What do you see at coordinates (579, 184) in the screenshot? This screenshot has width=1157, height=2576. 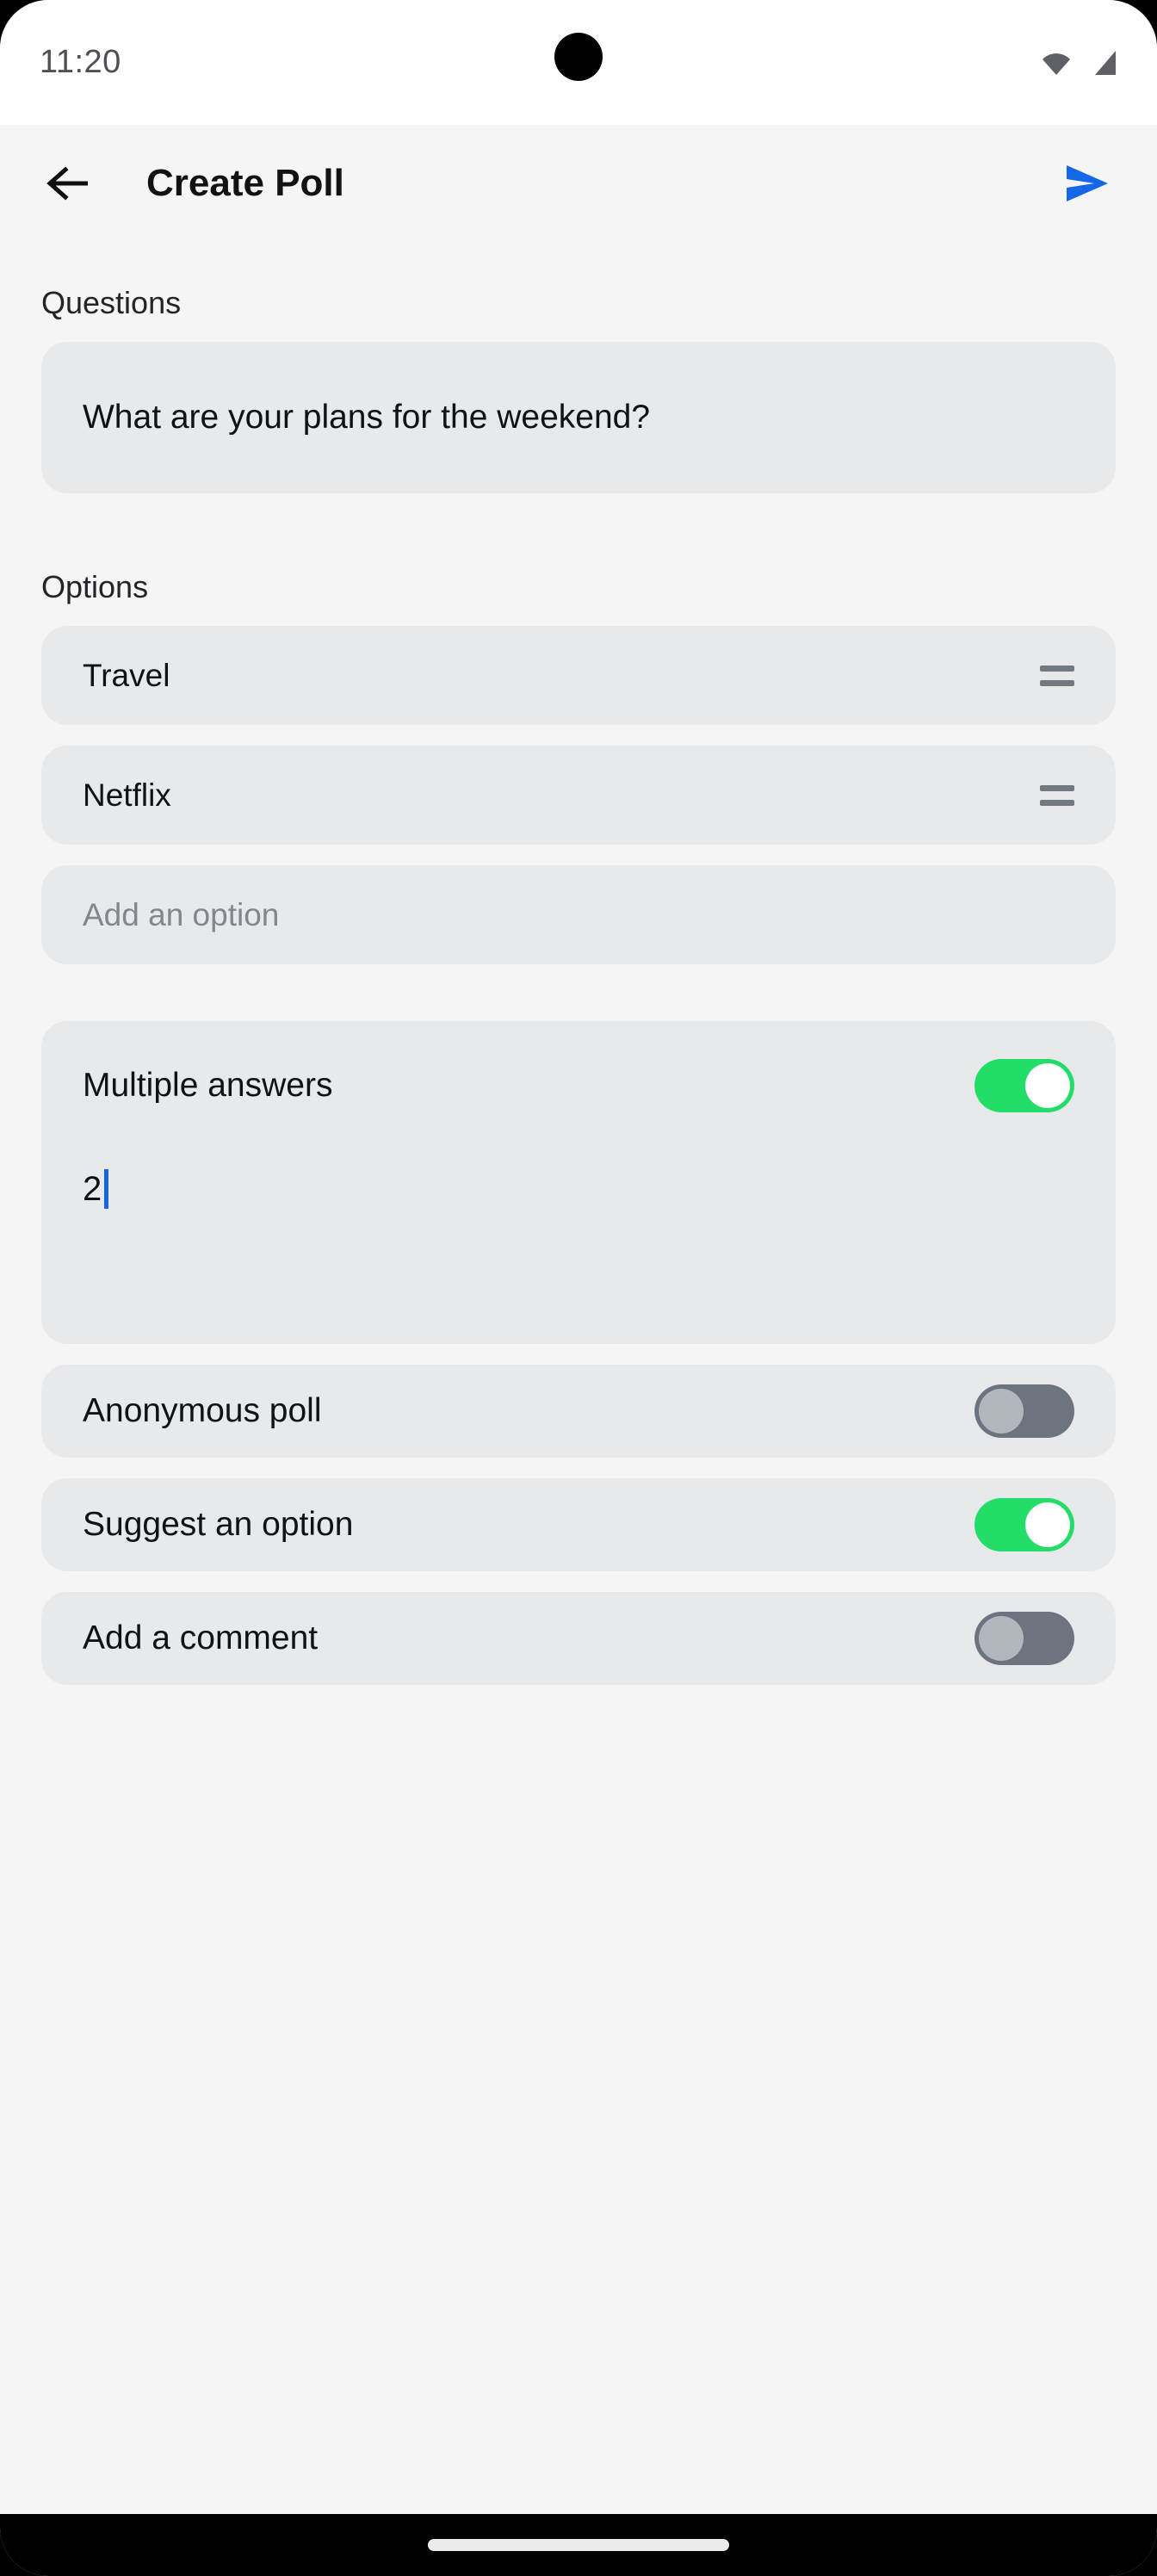 I see `app-bar: Create Poll` at bounding box center [579, 184].